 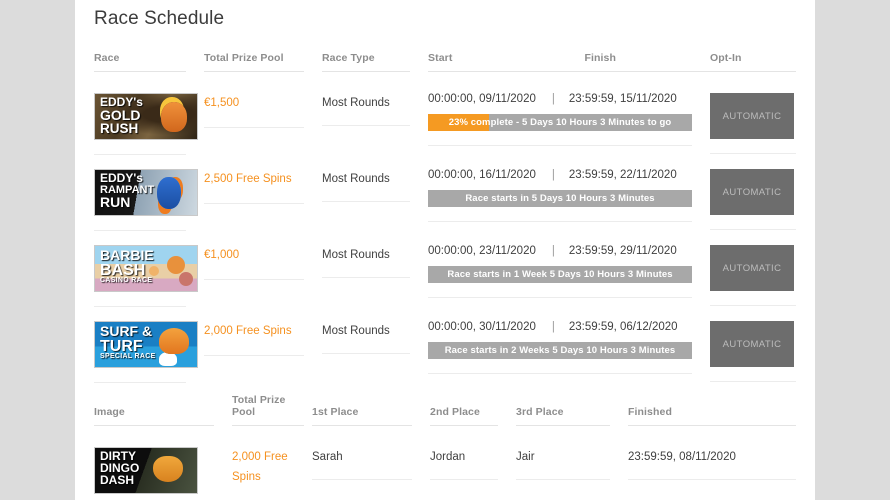 What do you see at coordinates (712, 466) in the screenshot?
I see `finished-cell: 23:59:59, 08/11/2020` at bounding box center [712, 466].